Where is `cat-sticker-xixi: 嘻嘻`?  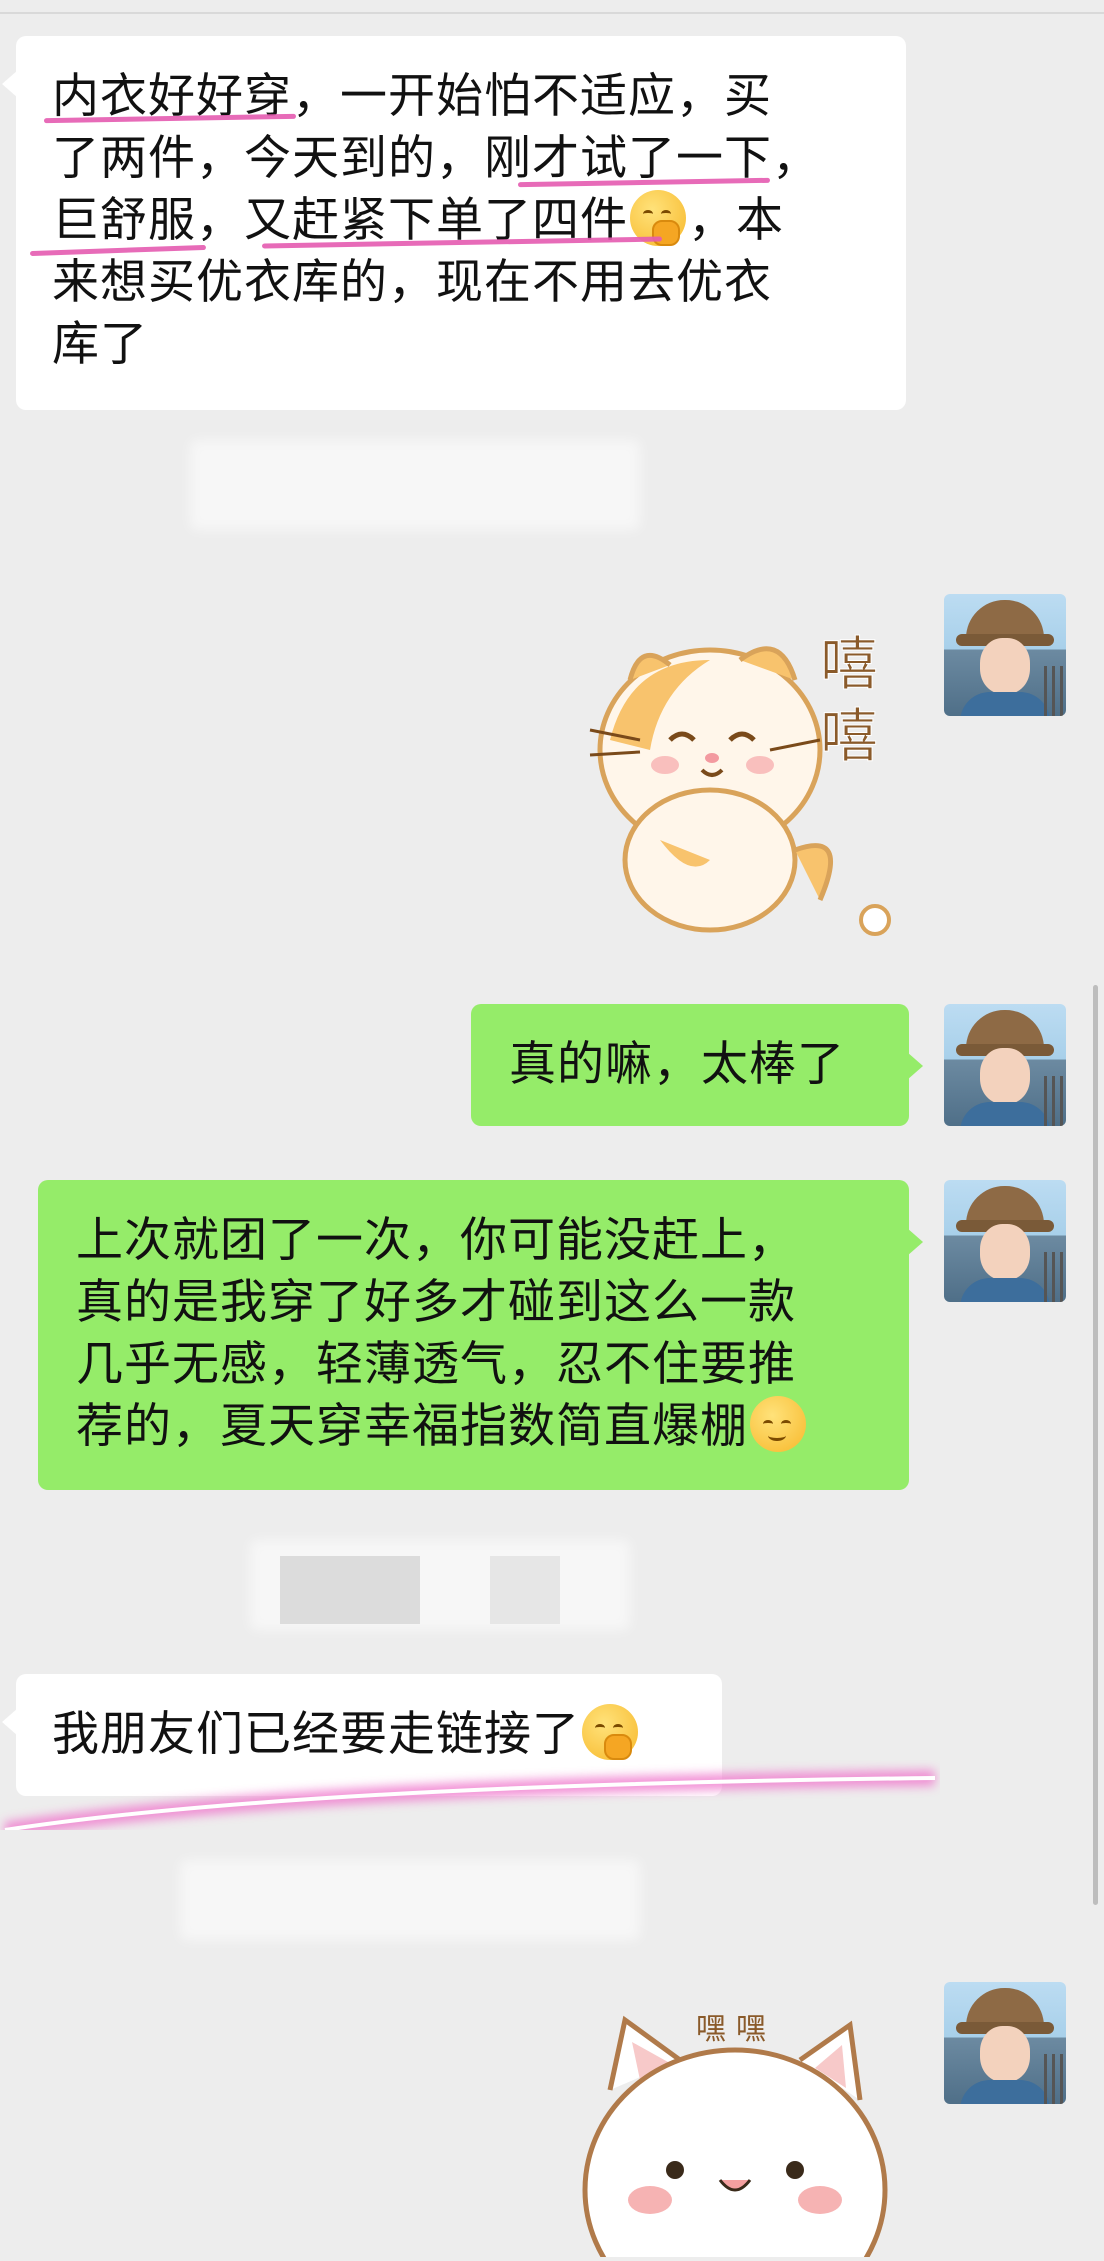 cat-sticker-xixi: 嘻嘻 is located at coordinates (740, 780).